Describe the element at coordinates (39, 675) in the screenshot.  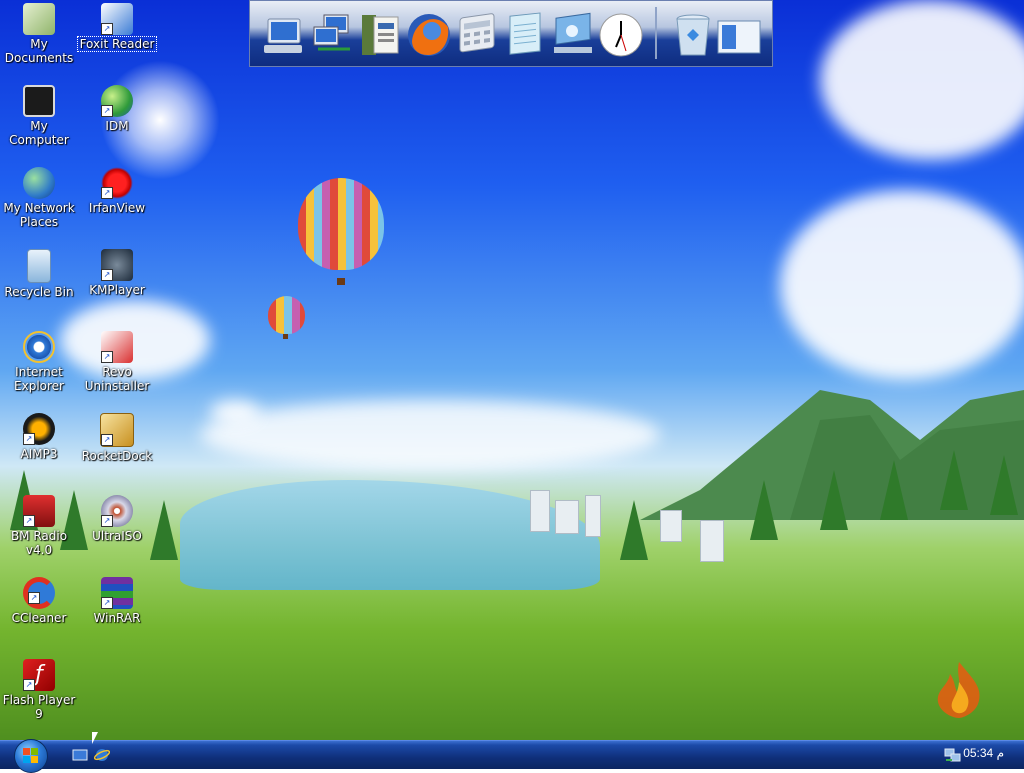
I see `flash-icon: ƒ ↗` at that location.